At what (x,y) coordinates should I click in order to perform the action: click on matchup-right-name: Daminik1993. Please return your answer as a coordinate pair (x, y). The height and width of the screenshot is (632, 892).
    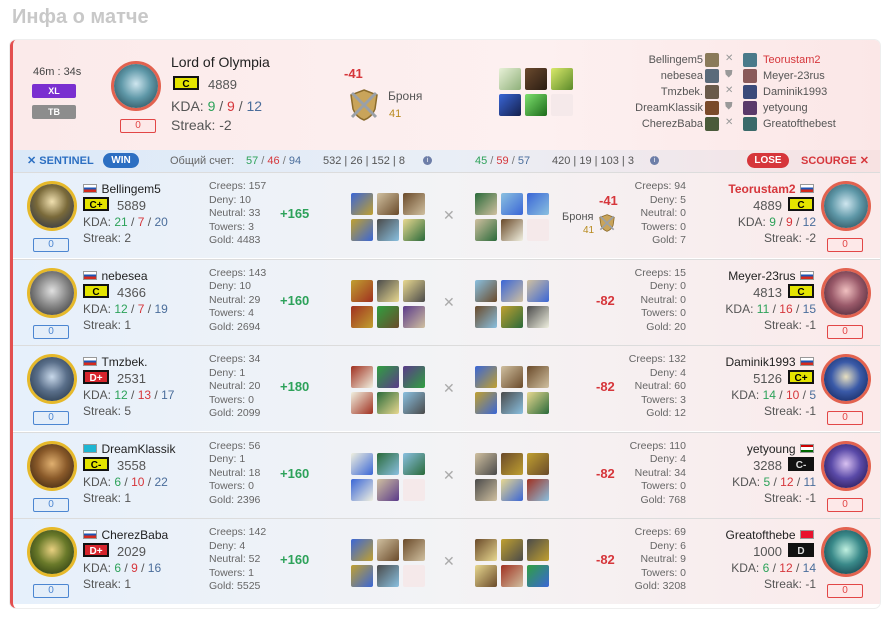
    Looking at the image, I should click on (795, 92).